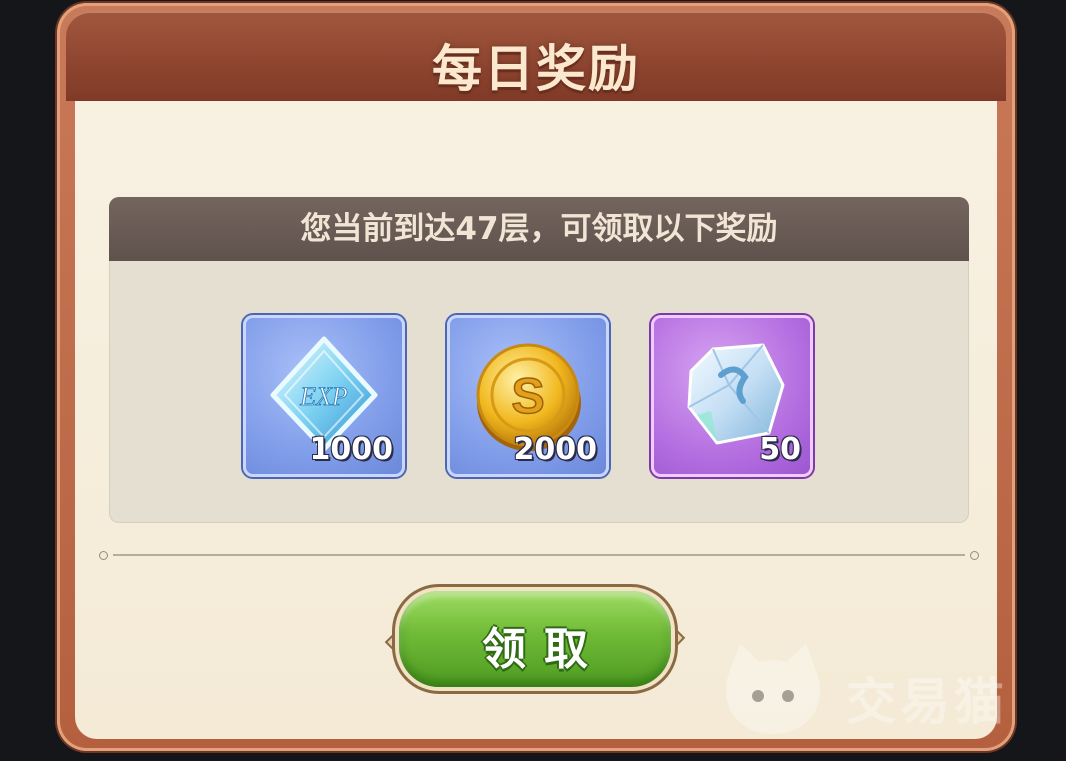 The width and height of the screenshot is (1066, 761). What do you see at coordinates (732, 396) in the screenshot?
I see `reward-item-gem: 50` at bounding box center [732, 396].